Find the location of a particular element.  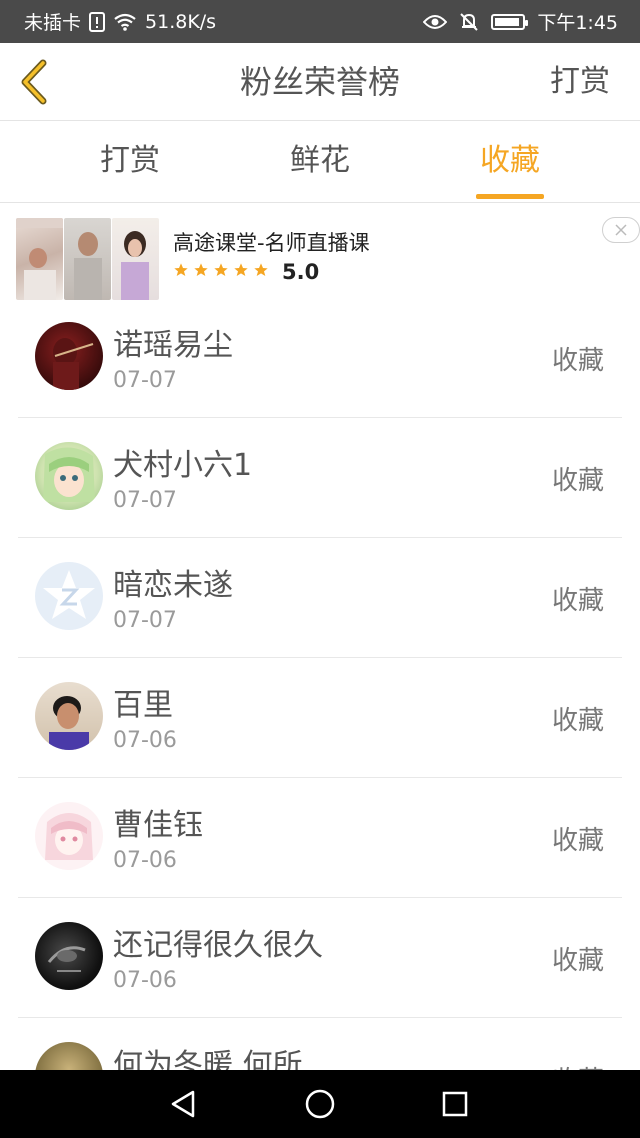

user-name: 百里 is located at coordinates (143, 705).